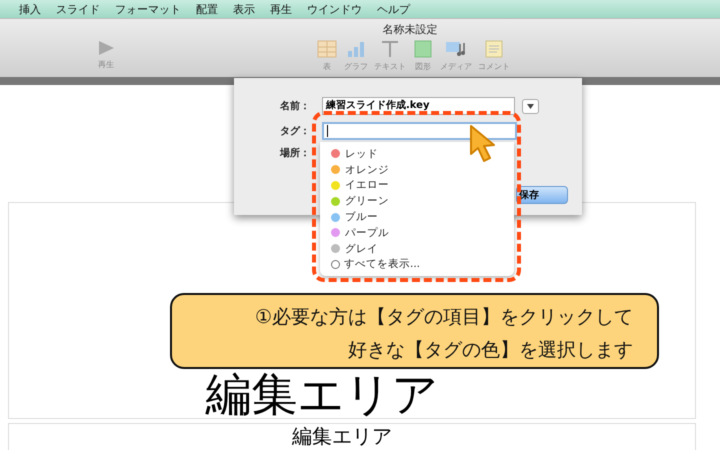 This screenshot has height=450, width=720. I want to click on callout-text: 好きな【タグの色】を選択します, so click(490, 350).